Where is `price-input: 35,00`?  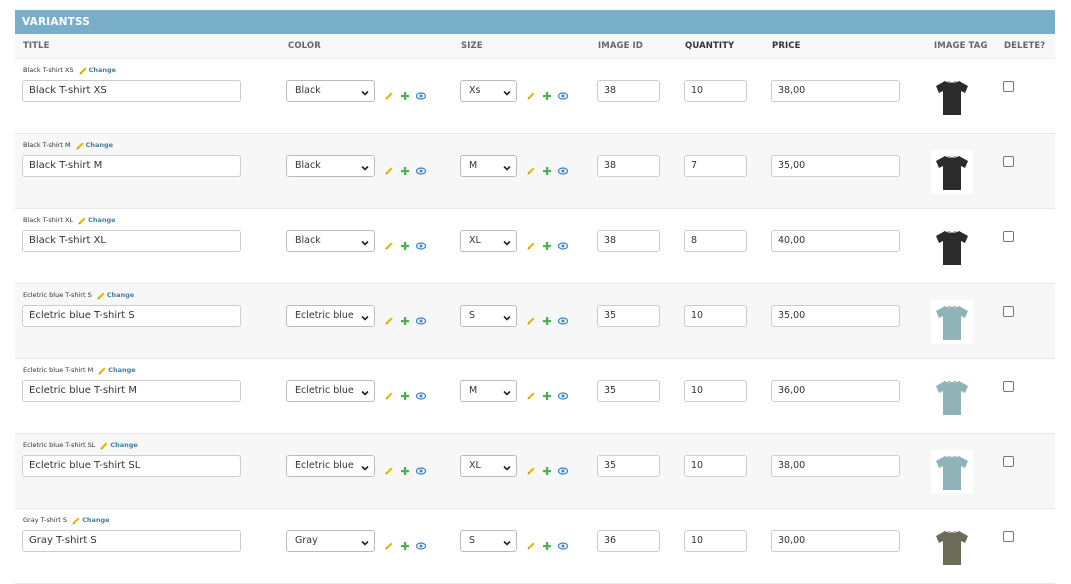
price-input: 35,00 is located at coordinates (835, 316).